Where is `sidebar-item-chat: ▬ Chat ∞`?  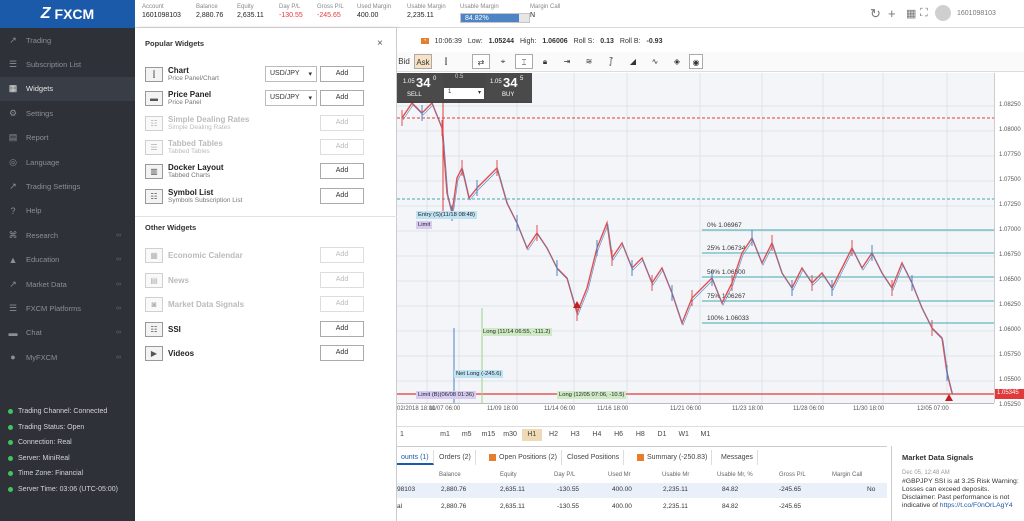 sidebar-item-chat: ▬ Chat ∞ is located at coordinates (67, 333).